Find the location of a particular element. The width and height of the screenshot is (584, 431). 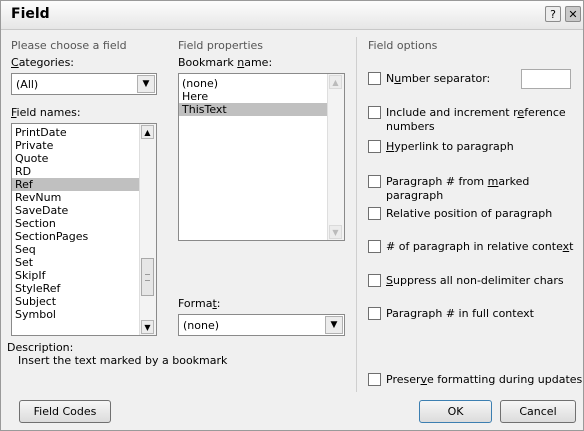

include-increment-label: Include and increment reference numbers is located at coordinates (476, 119).